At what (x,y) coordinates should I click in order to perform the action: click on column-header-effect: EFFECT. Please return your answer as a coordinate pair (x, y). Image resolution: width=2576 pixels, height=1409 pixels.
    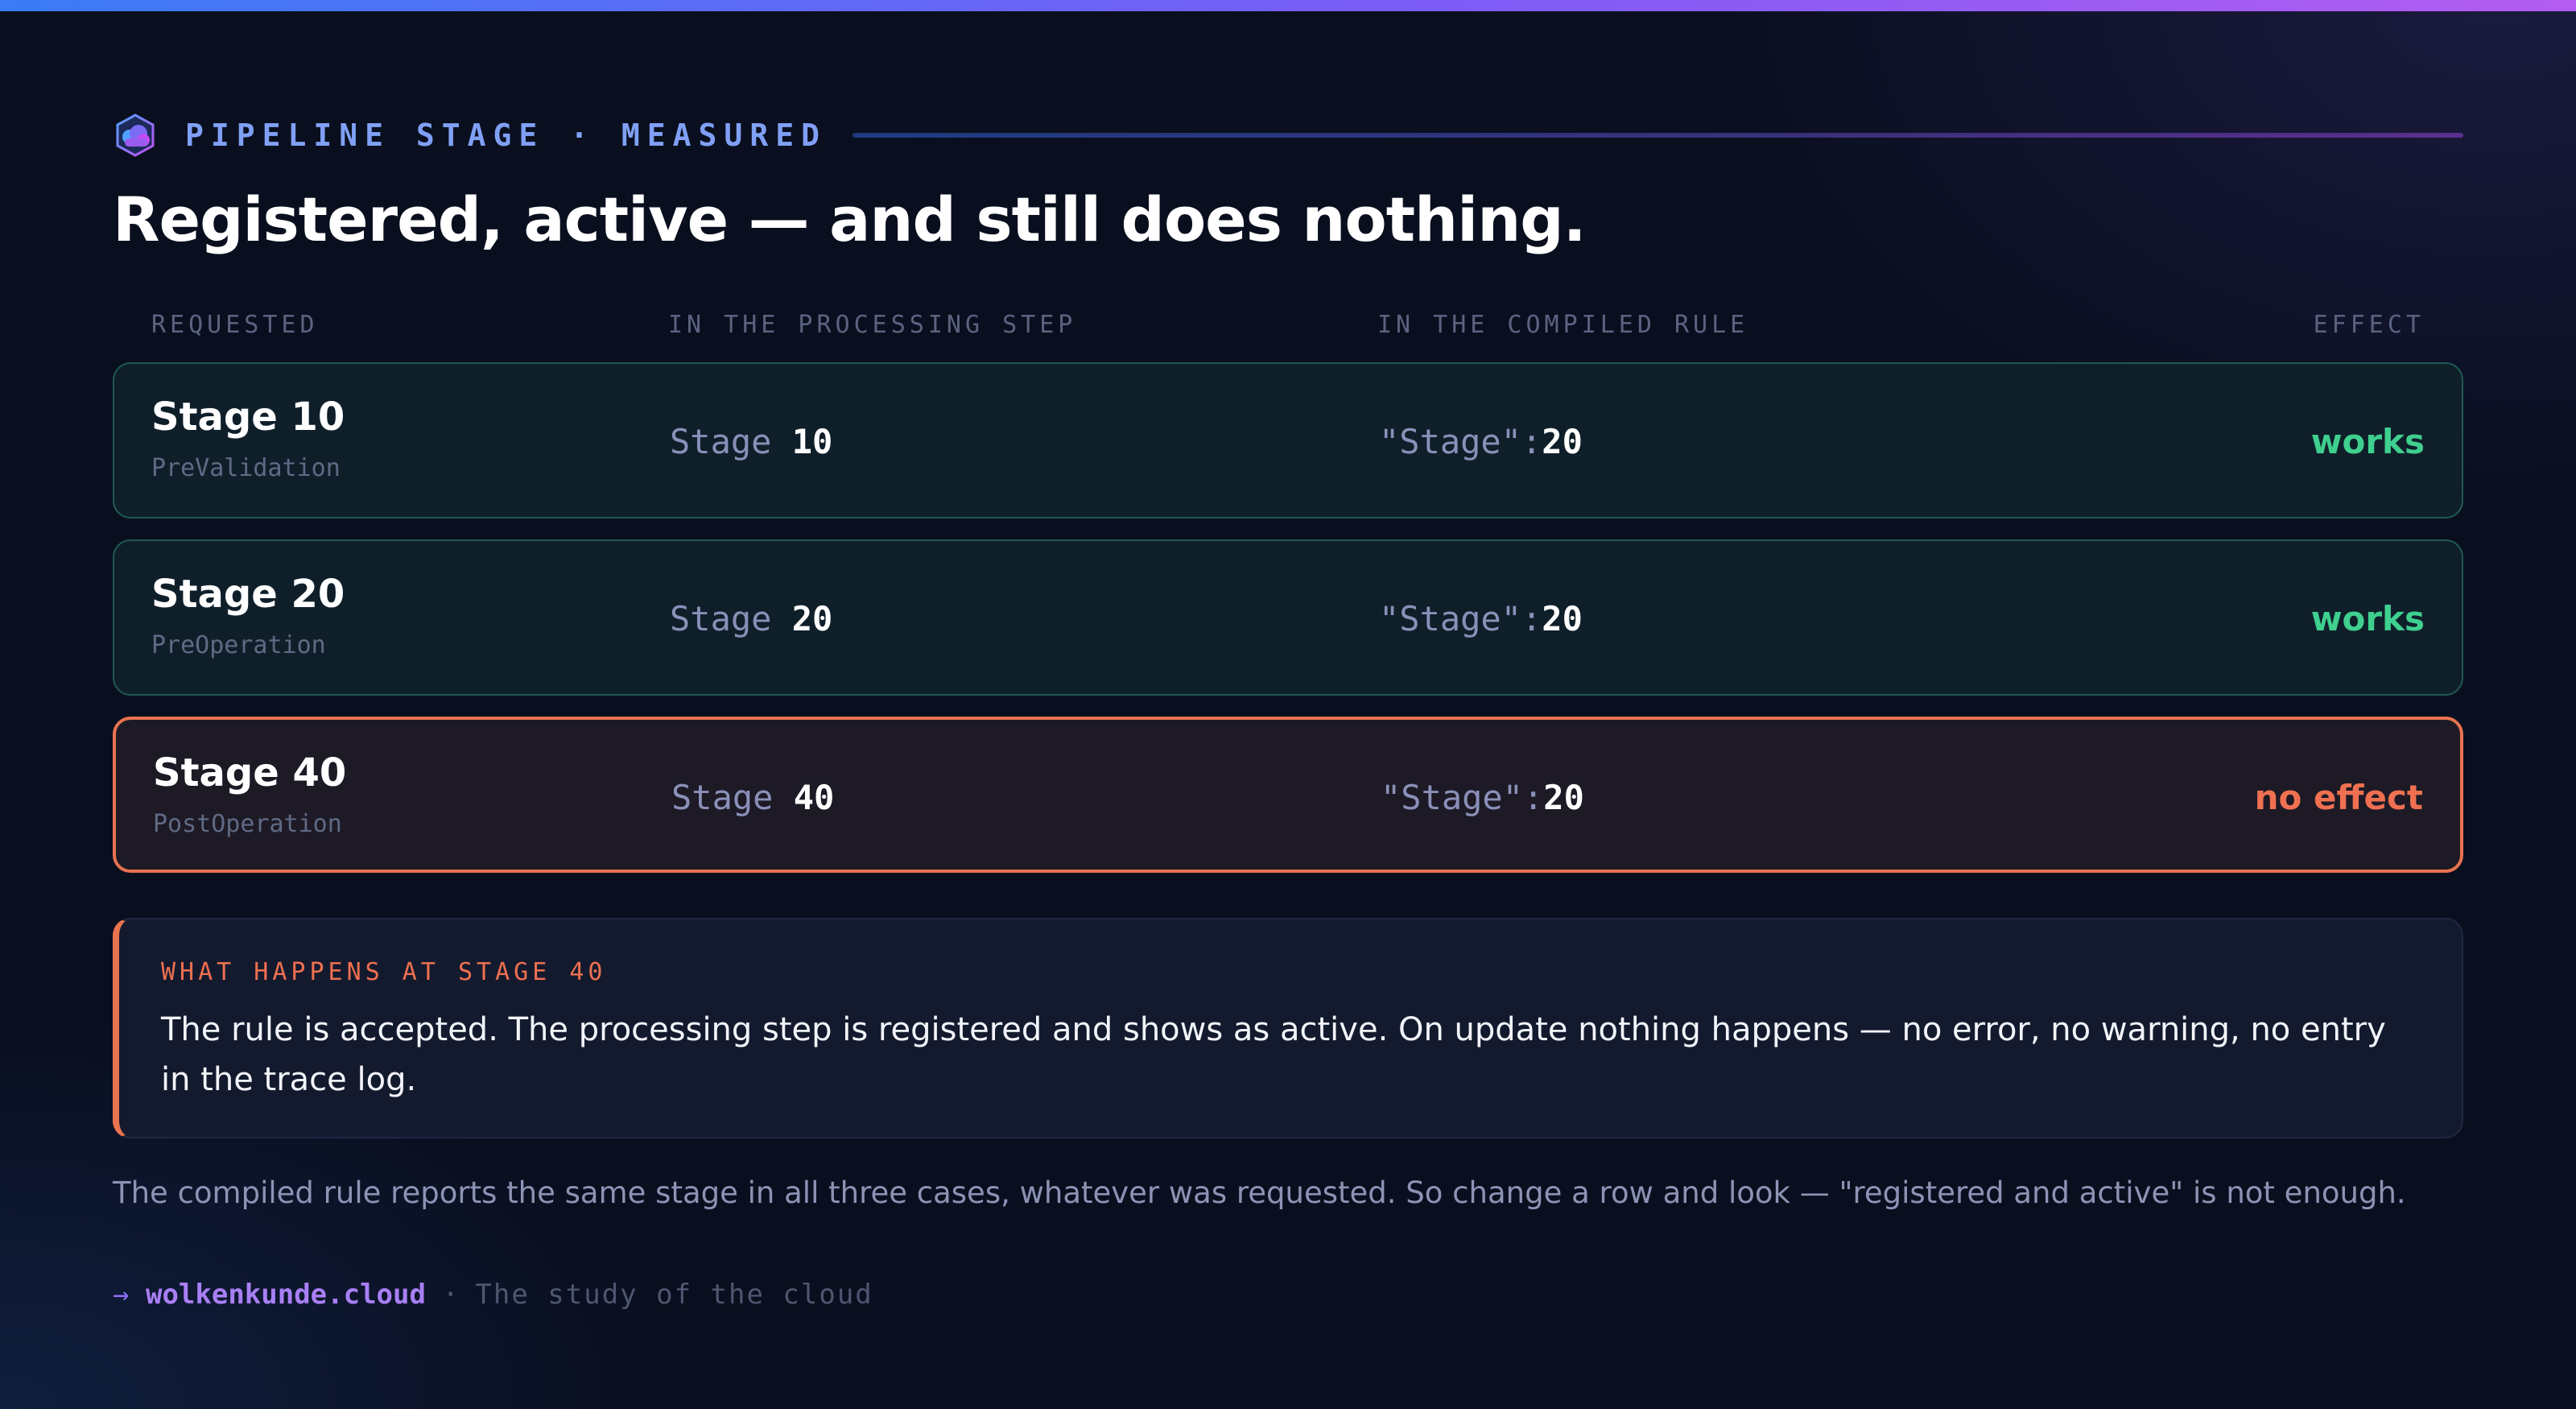
    Looking at the image, I should click on (2369, 325).